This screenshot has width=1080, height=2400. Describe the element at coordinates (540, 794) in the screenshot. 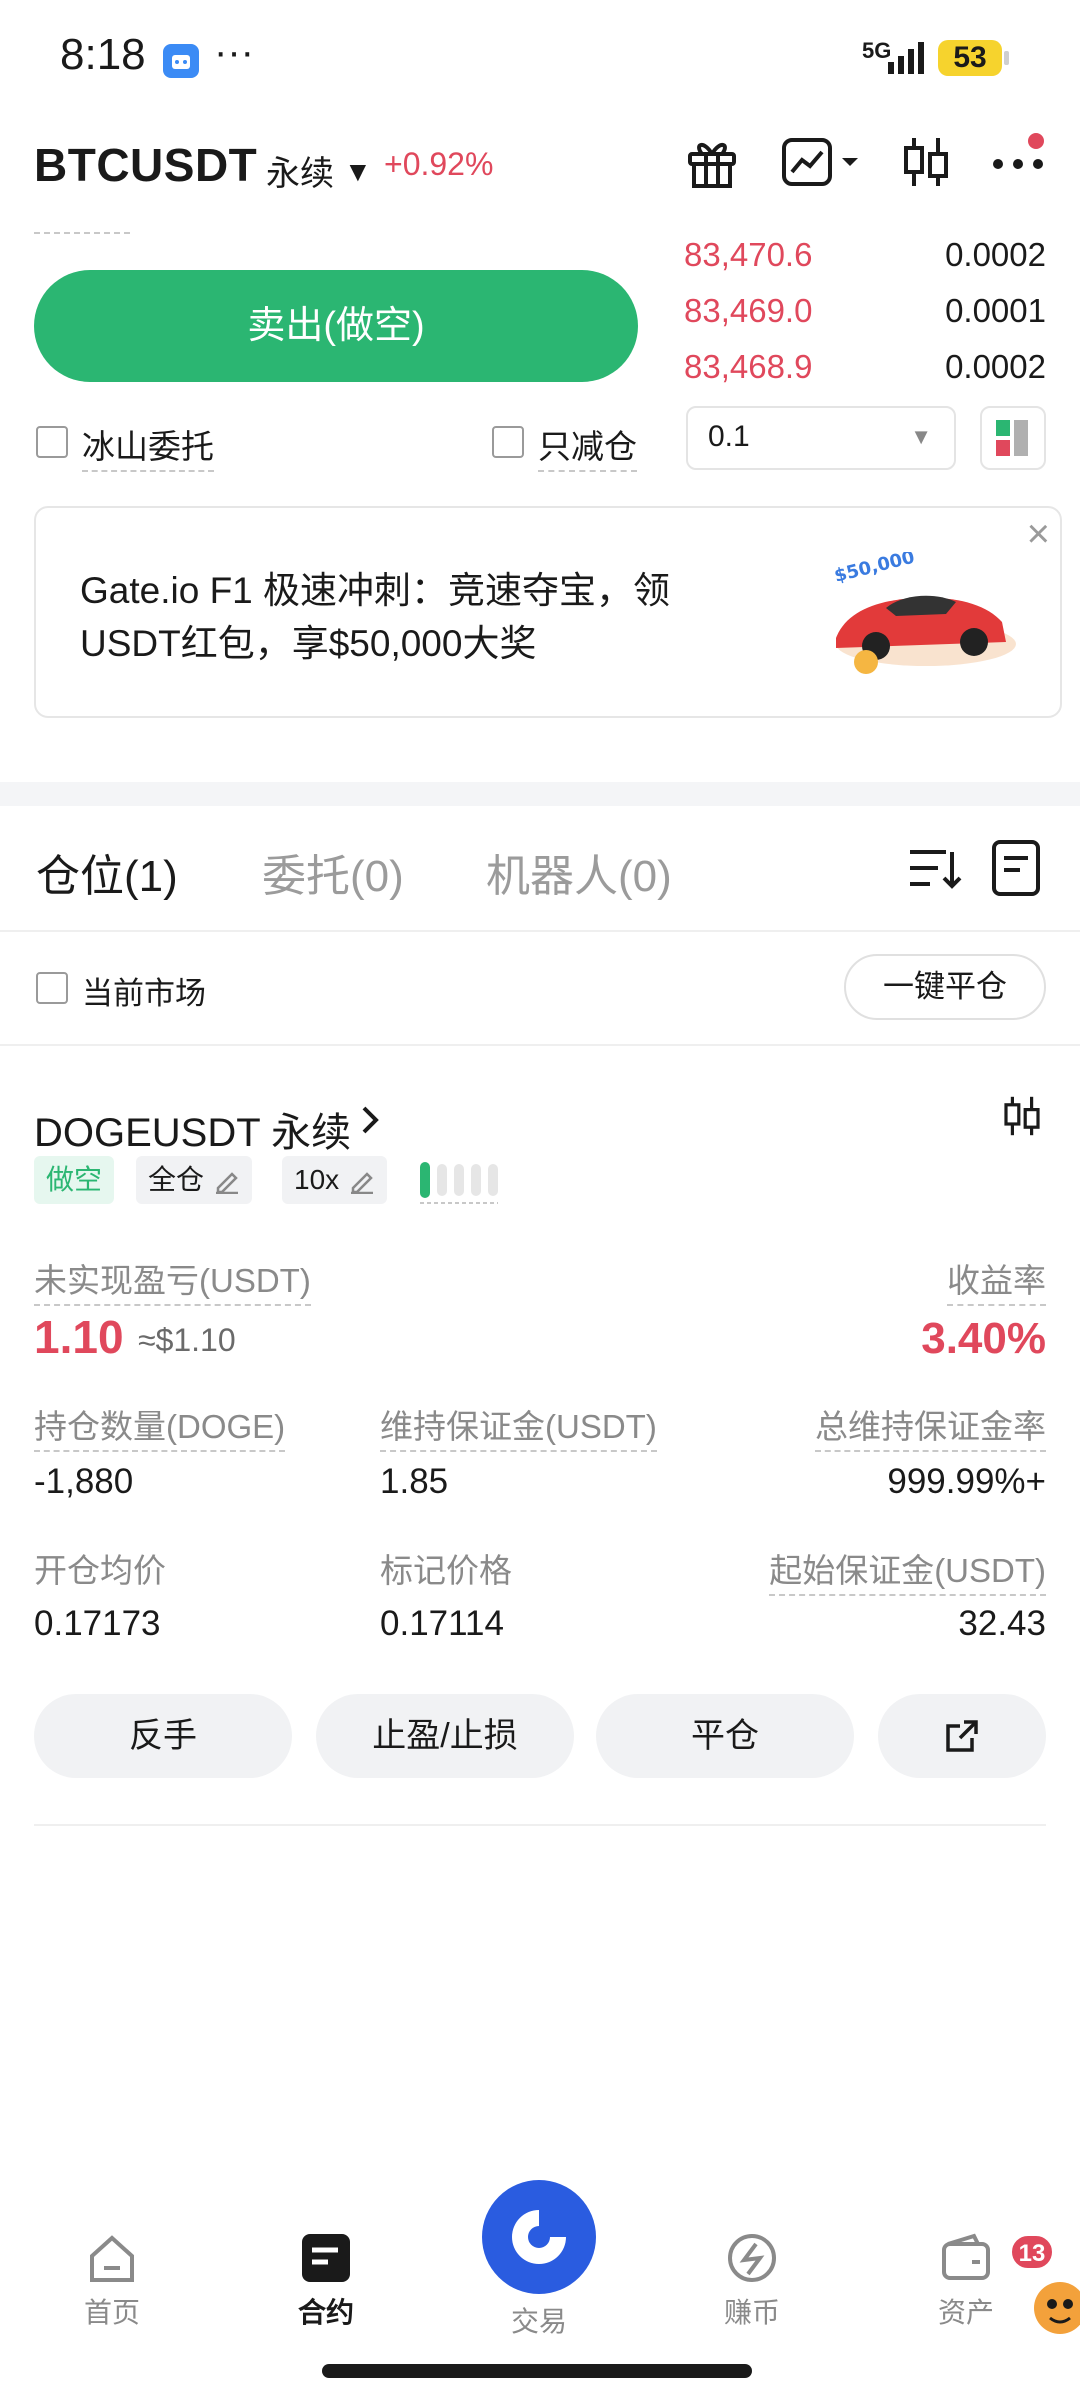

I see `section-separator` at that location.